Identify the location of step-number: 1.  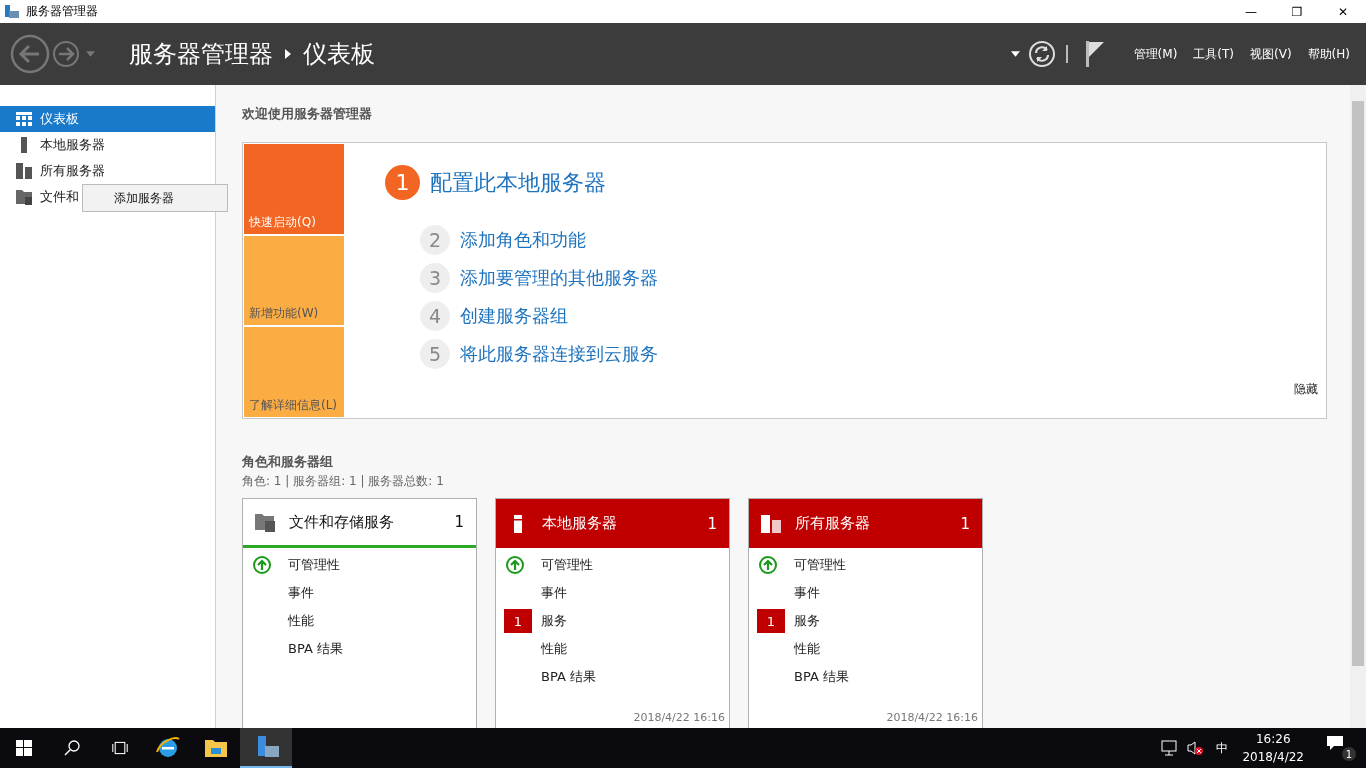
(402, 182).